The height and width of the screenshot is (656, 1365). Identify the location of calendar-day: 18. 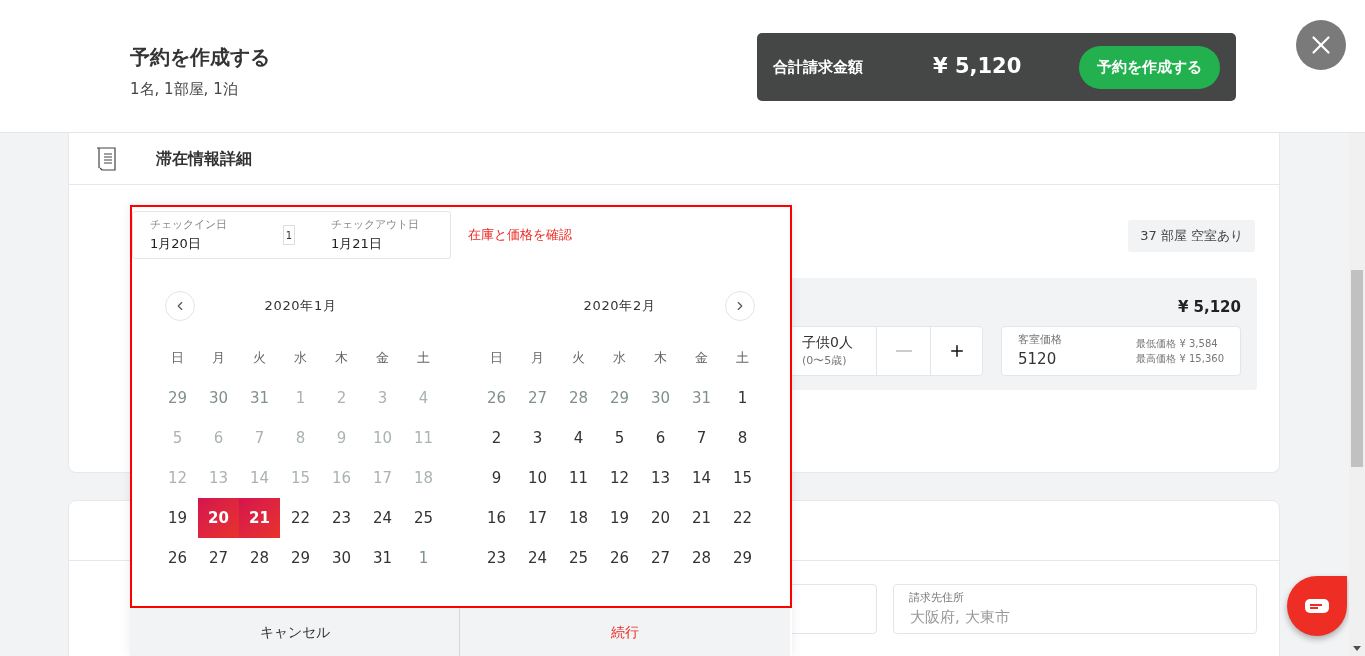
(578, 518).